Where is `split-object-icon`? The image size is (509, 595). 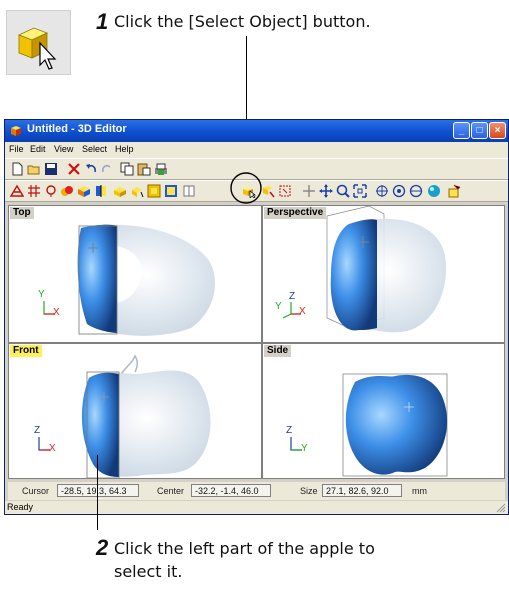 split-object-icon is located at coordinates (101, 191).